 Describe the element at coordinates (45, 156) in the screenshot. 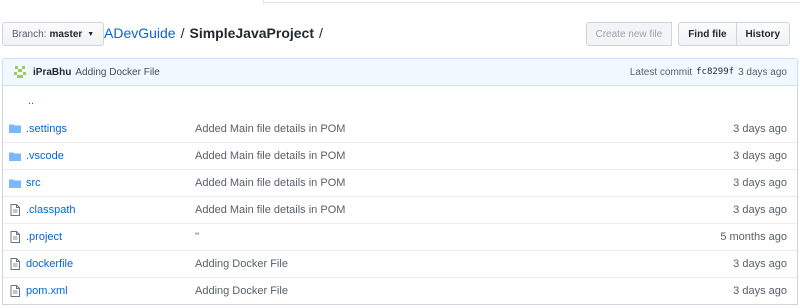

I see `file-name-link: .vscode` at that location.